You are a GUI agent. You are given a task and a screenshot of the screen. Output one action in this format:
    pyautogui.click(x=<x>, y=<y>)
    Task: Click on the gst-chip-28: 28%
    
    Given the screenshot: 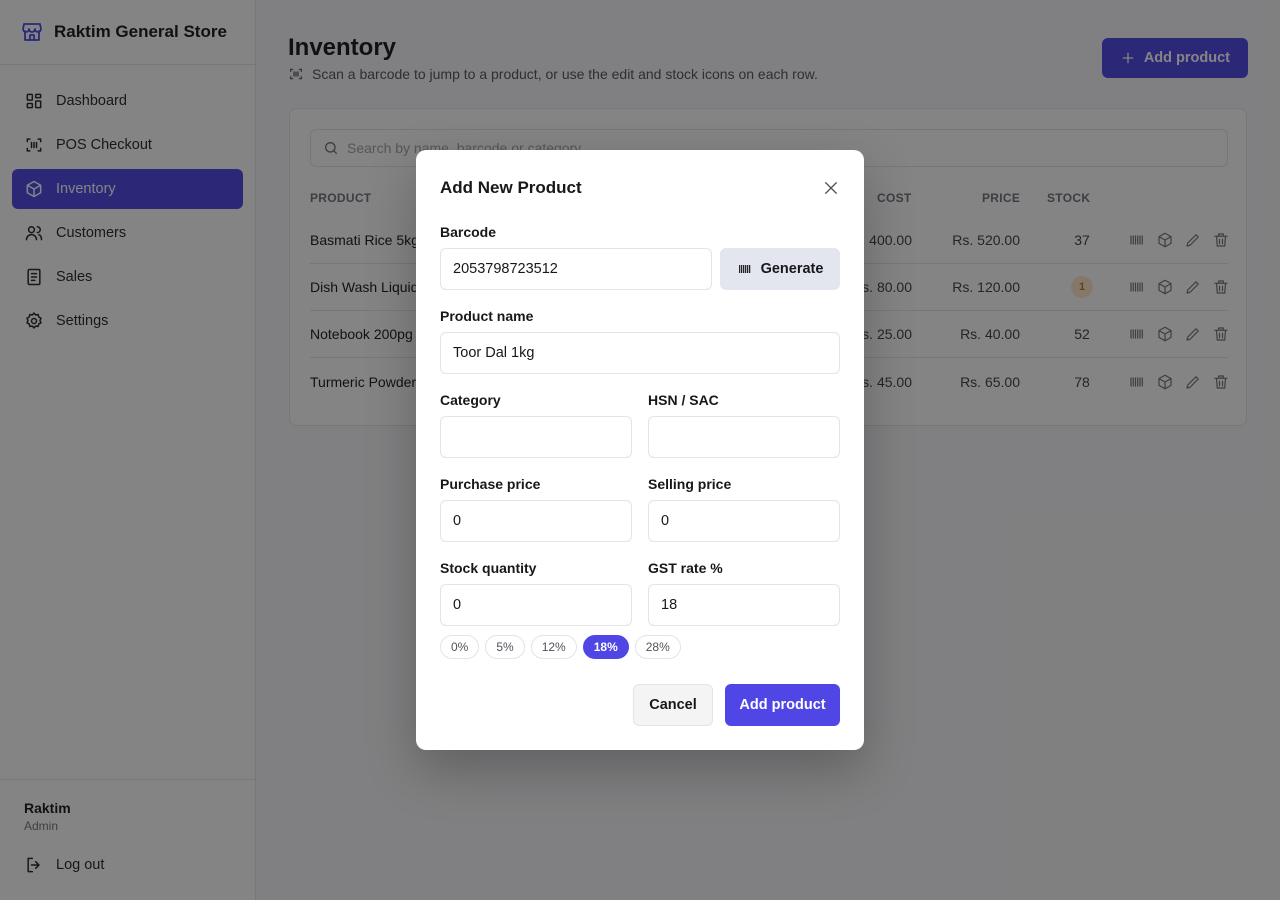 What is the action you would take?
    pyautogui.click(x=657, y=647)
    